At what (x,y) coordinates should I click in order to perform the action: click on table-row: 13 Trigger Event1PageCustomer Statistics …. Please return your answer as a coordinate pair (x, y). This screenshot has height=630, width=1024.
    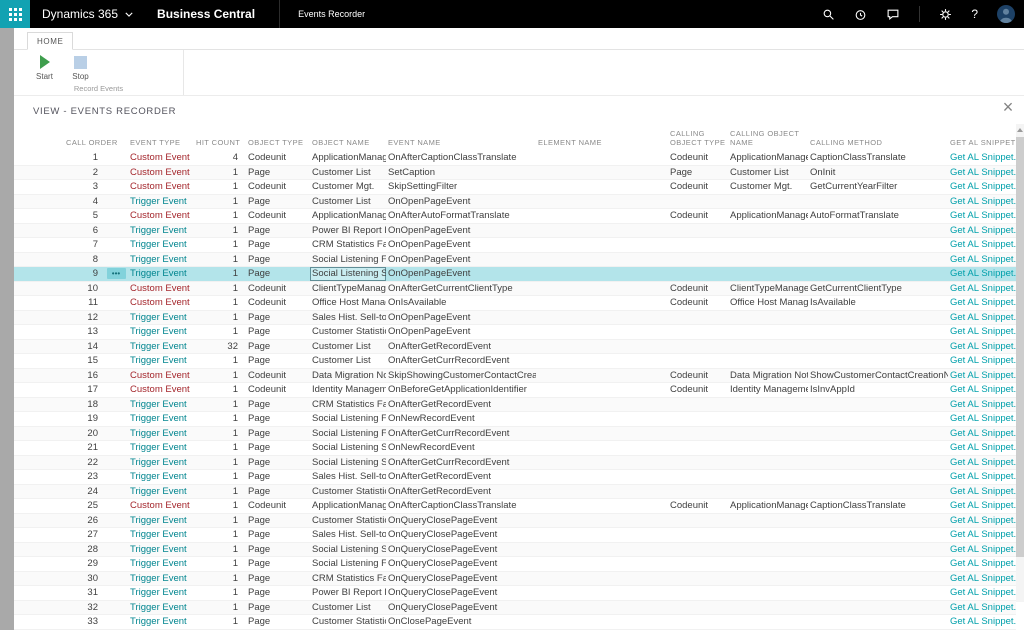
    Looking at the image, I should click on (515, 332).